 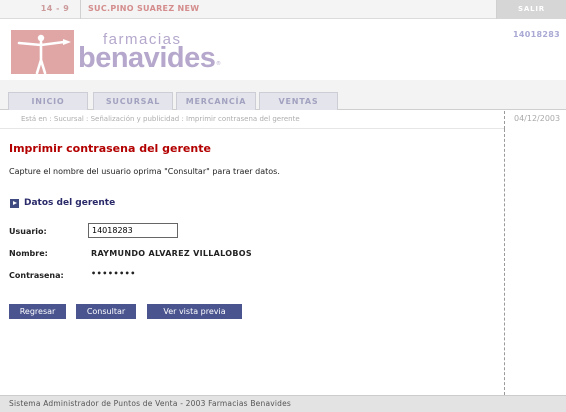 What do you see at coordinates (147, 58) in the screenshot?
I see `logo-text-benavides: benavides` at bounding box center [147, 58].